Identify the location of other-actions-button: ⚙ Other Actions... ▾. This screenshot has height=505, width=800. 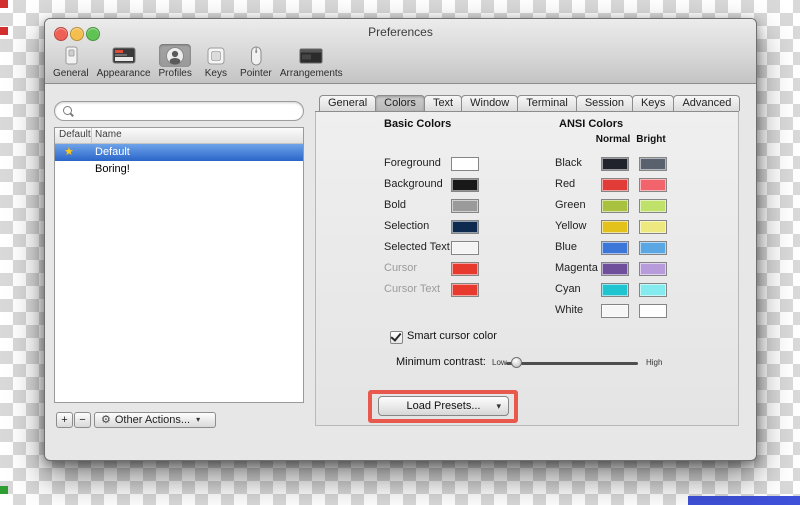
(155, 420).